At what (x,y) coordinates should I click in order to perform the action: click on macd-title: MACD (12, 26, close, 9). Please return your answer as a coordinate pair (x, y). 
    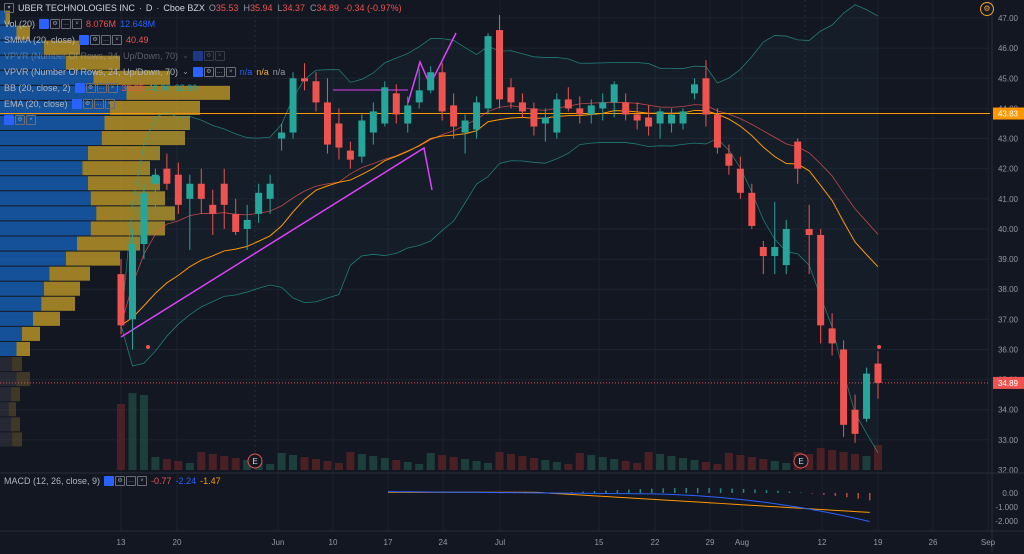
    Looking at the image, I should click on (52, 481).